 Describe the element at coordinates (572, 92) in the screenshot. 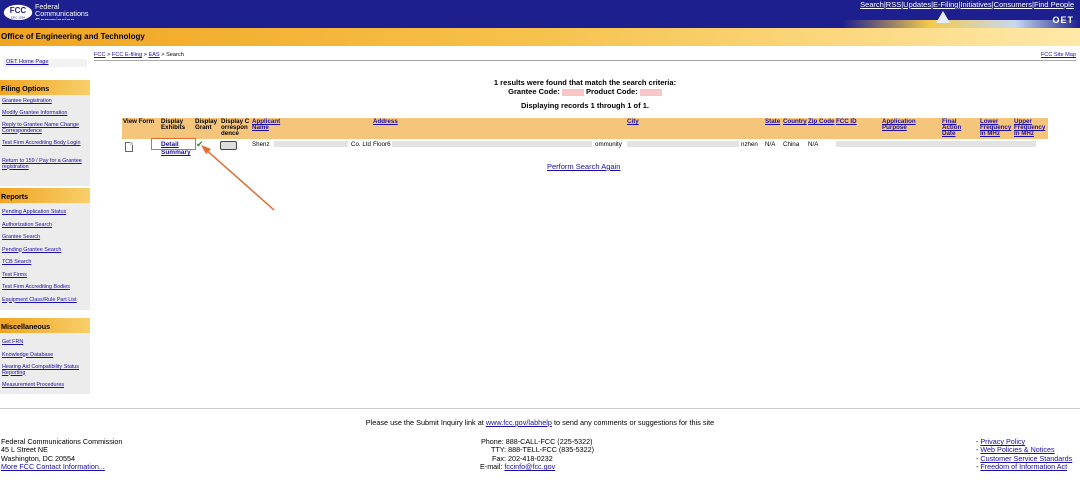

I see `grantee-code-redacted` at that location.